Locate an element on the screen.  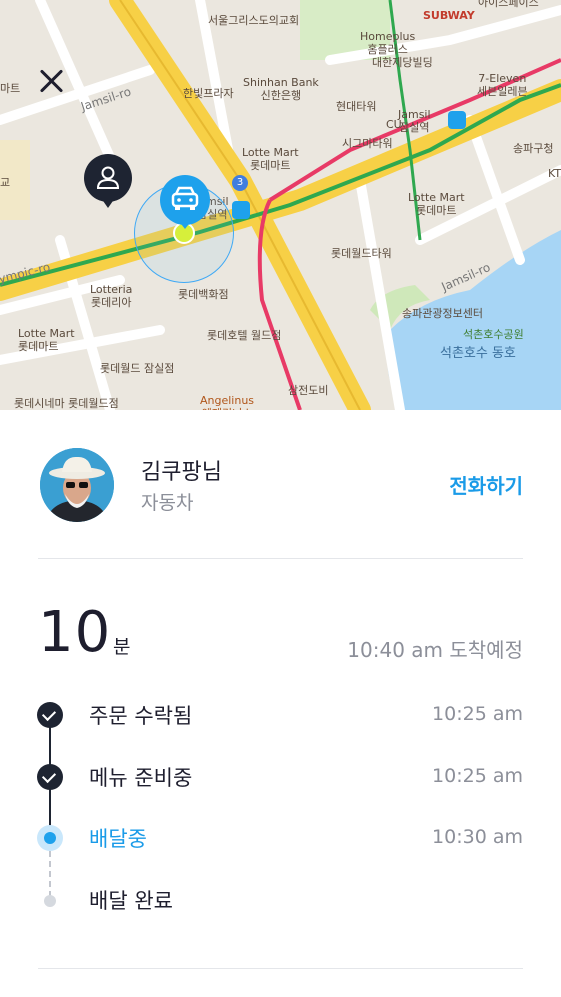
call-driver-button: 전화하기 is located at coordinates (486, 484).